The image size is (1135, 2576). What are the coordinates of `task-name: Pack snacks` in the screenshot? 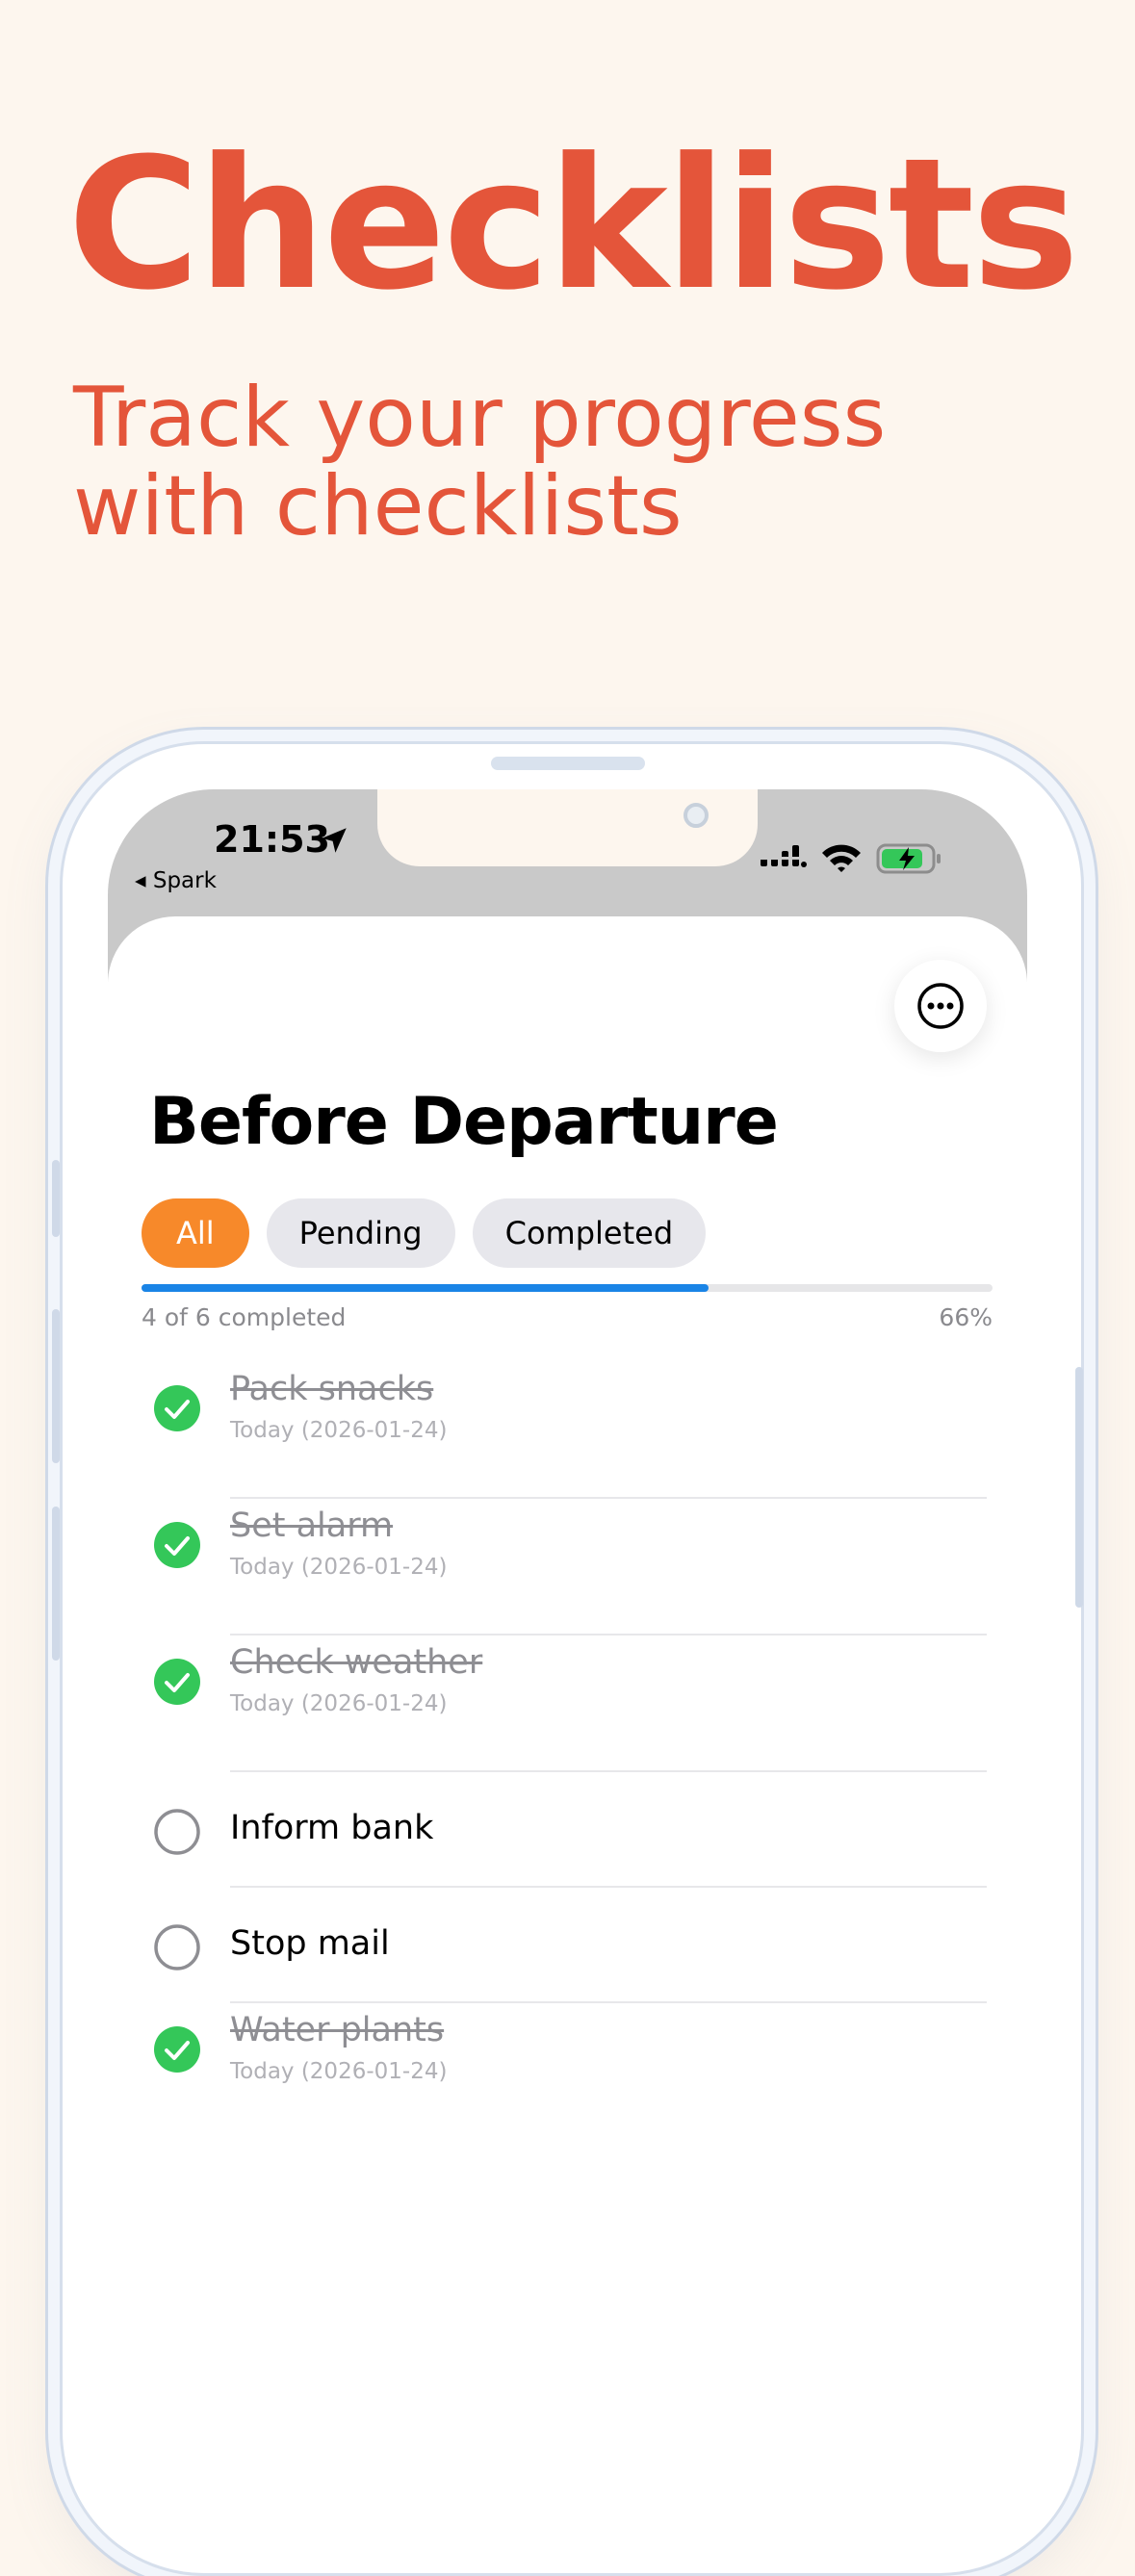 It's located at (332, 1389).